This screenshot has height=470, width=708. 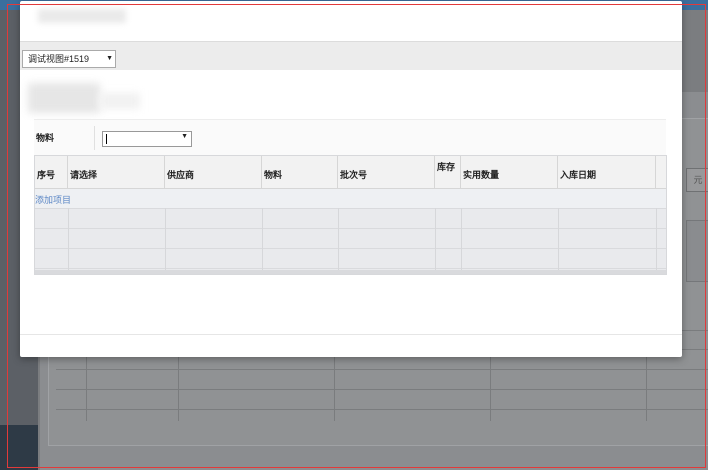 What do you see at coordinates (350, 199) in the screenshot?
I see `add-row: 添加项目` at bounding box center [350, 199].